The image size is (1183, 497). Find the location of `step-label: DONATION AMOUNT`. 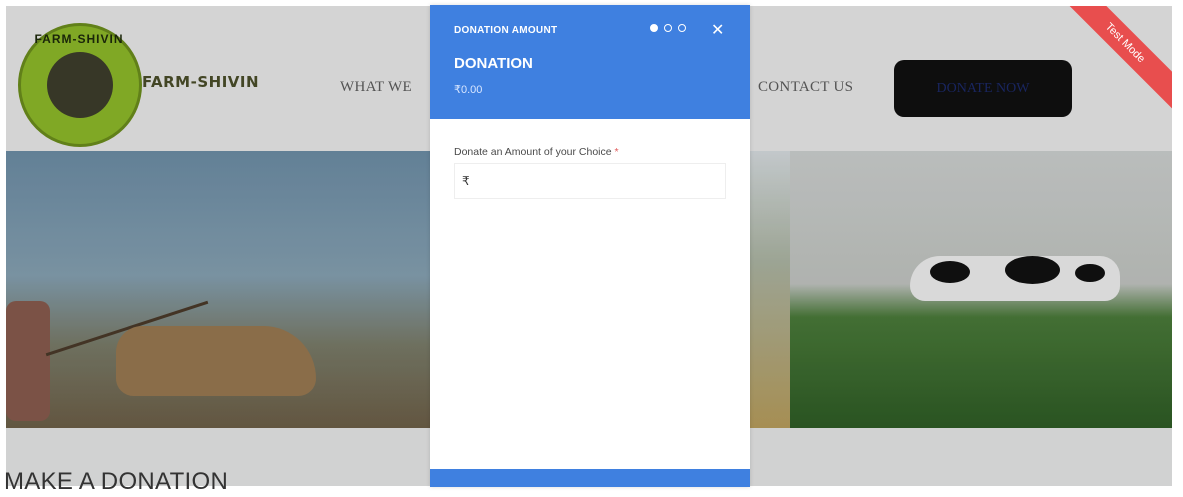

step-label: DONATION AMOUNT is located at coordinates (506, 30).